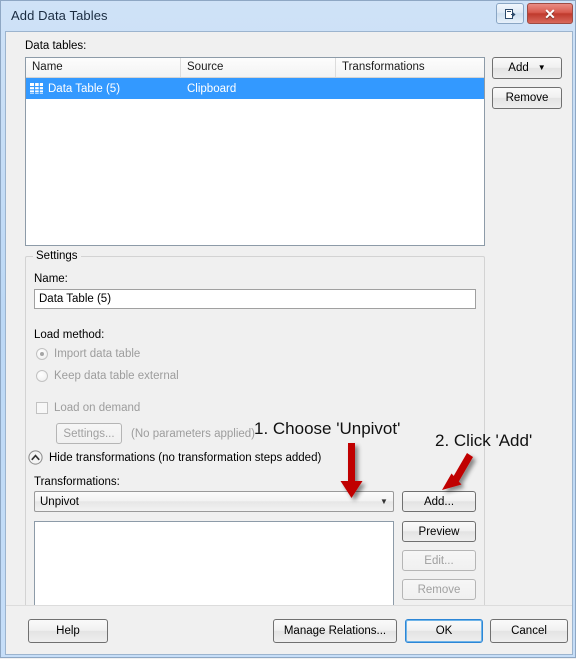 The image size is (576, 659). I want to click on checkbox-unchecked-icon, so click(42, 408).